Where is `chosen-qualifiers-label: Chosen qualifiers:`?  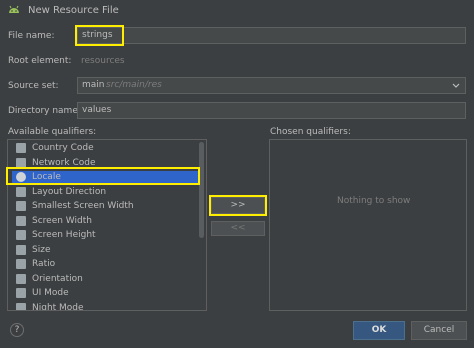 chosen-qualifiers-label: Chosen qualifiers: is located at coordinates (310, 132).